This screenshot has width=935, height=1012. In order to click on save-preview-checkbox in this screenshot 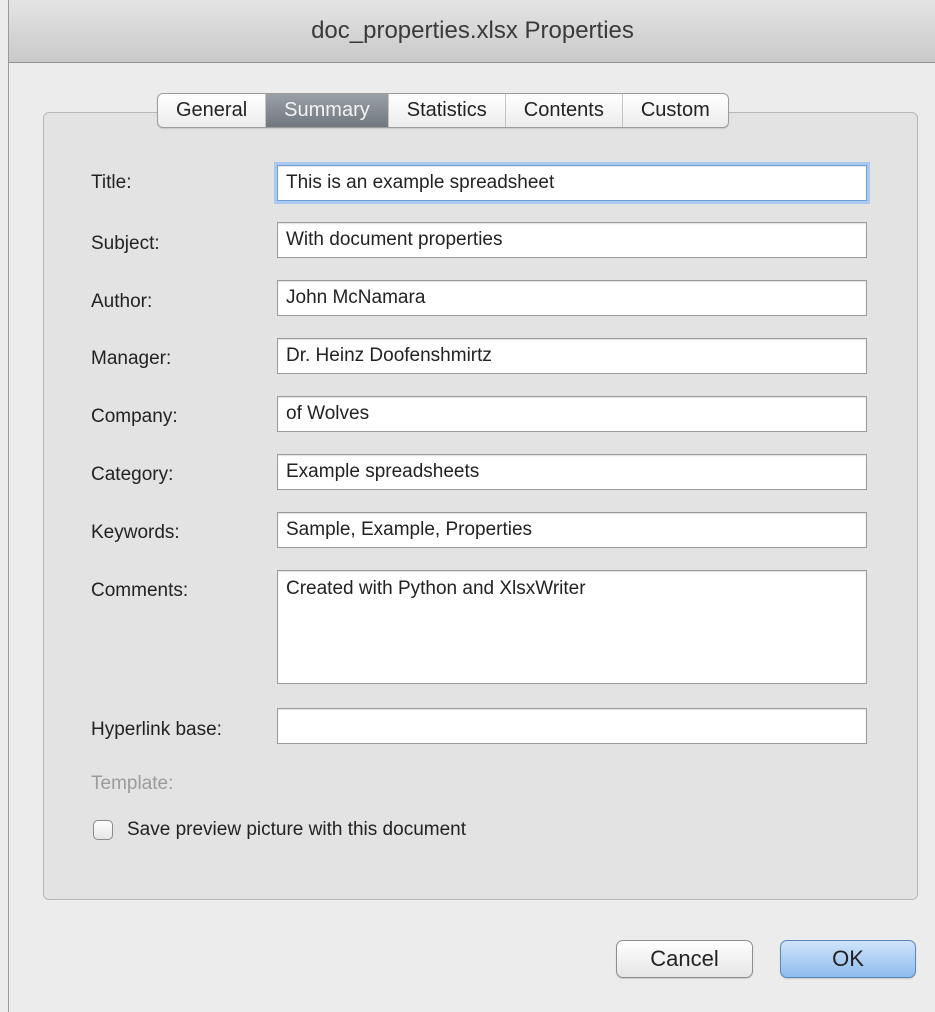, I will do `click(103, 830)`.